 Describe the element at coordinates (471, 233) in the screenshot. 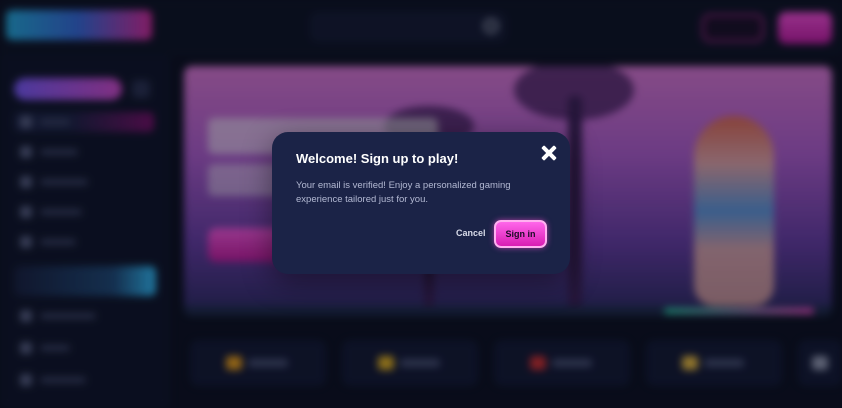

I see `cancel-button: Cancel` at that location.